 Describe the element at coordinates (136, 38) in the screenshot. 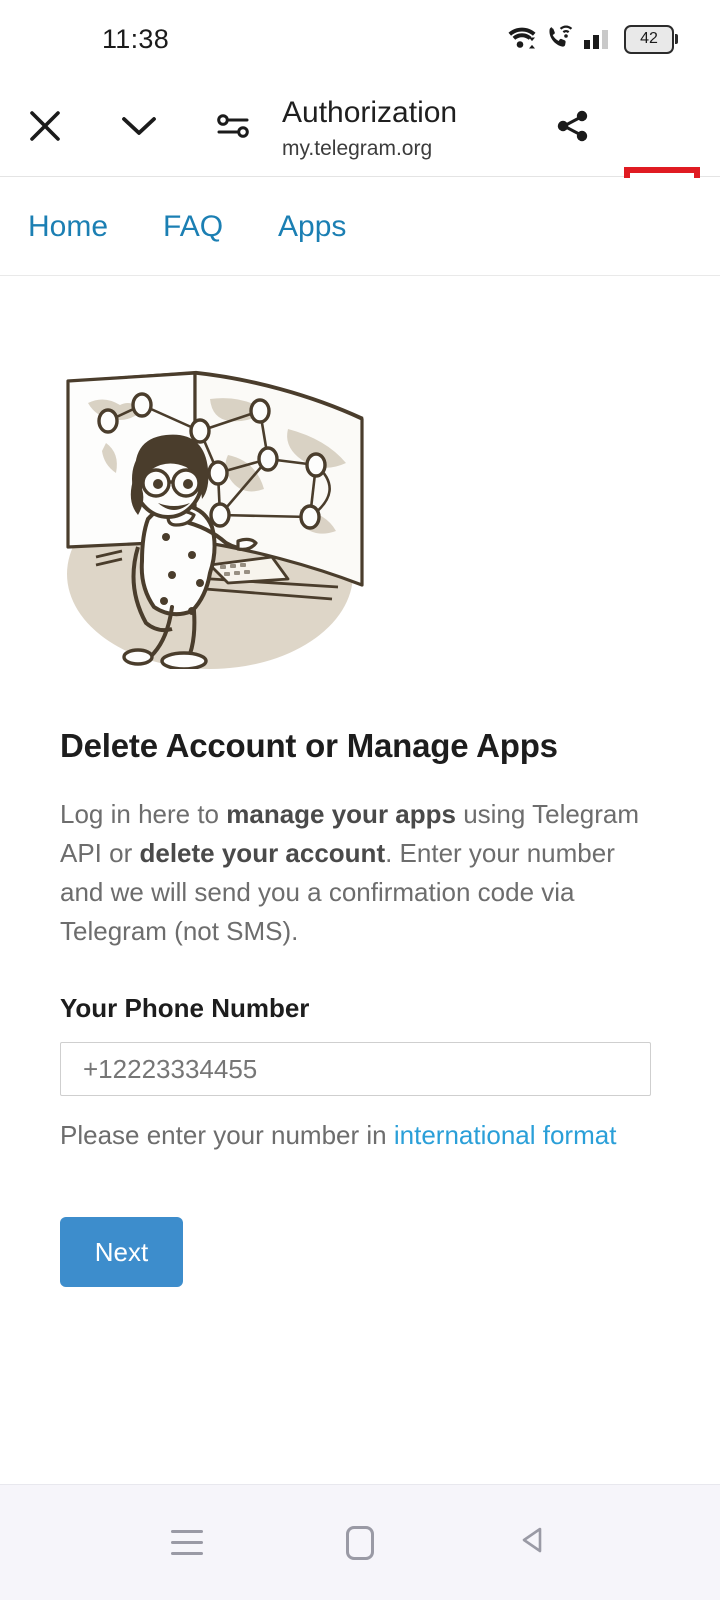

I see `status-time: 11:38` at that location.